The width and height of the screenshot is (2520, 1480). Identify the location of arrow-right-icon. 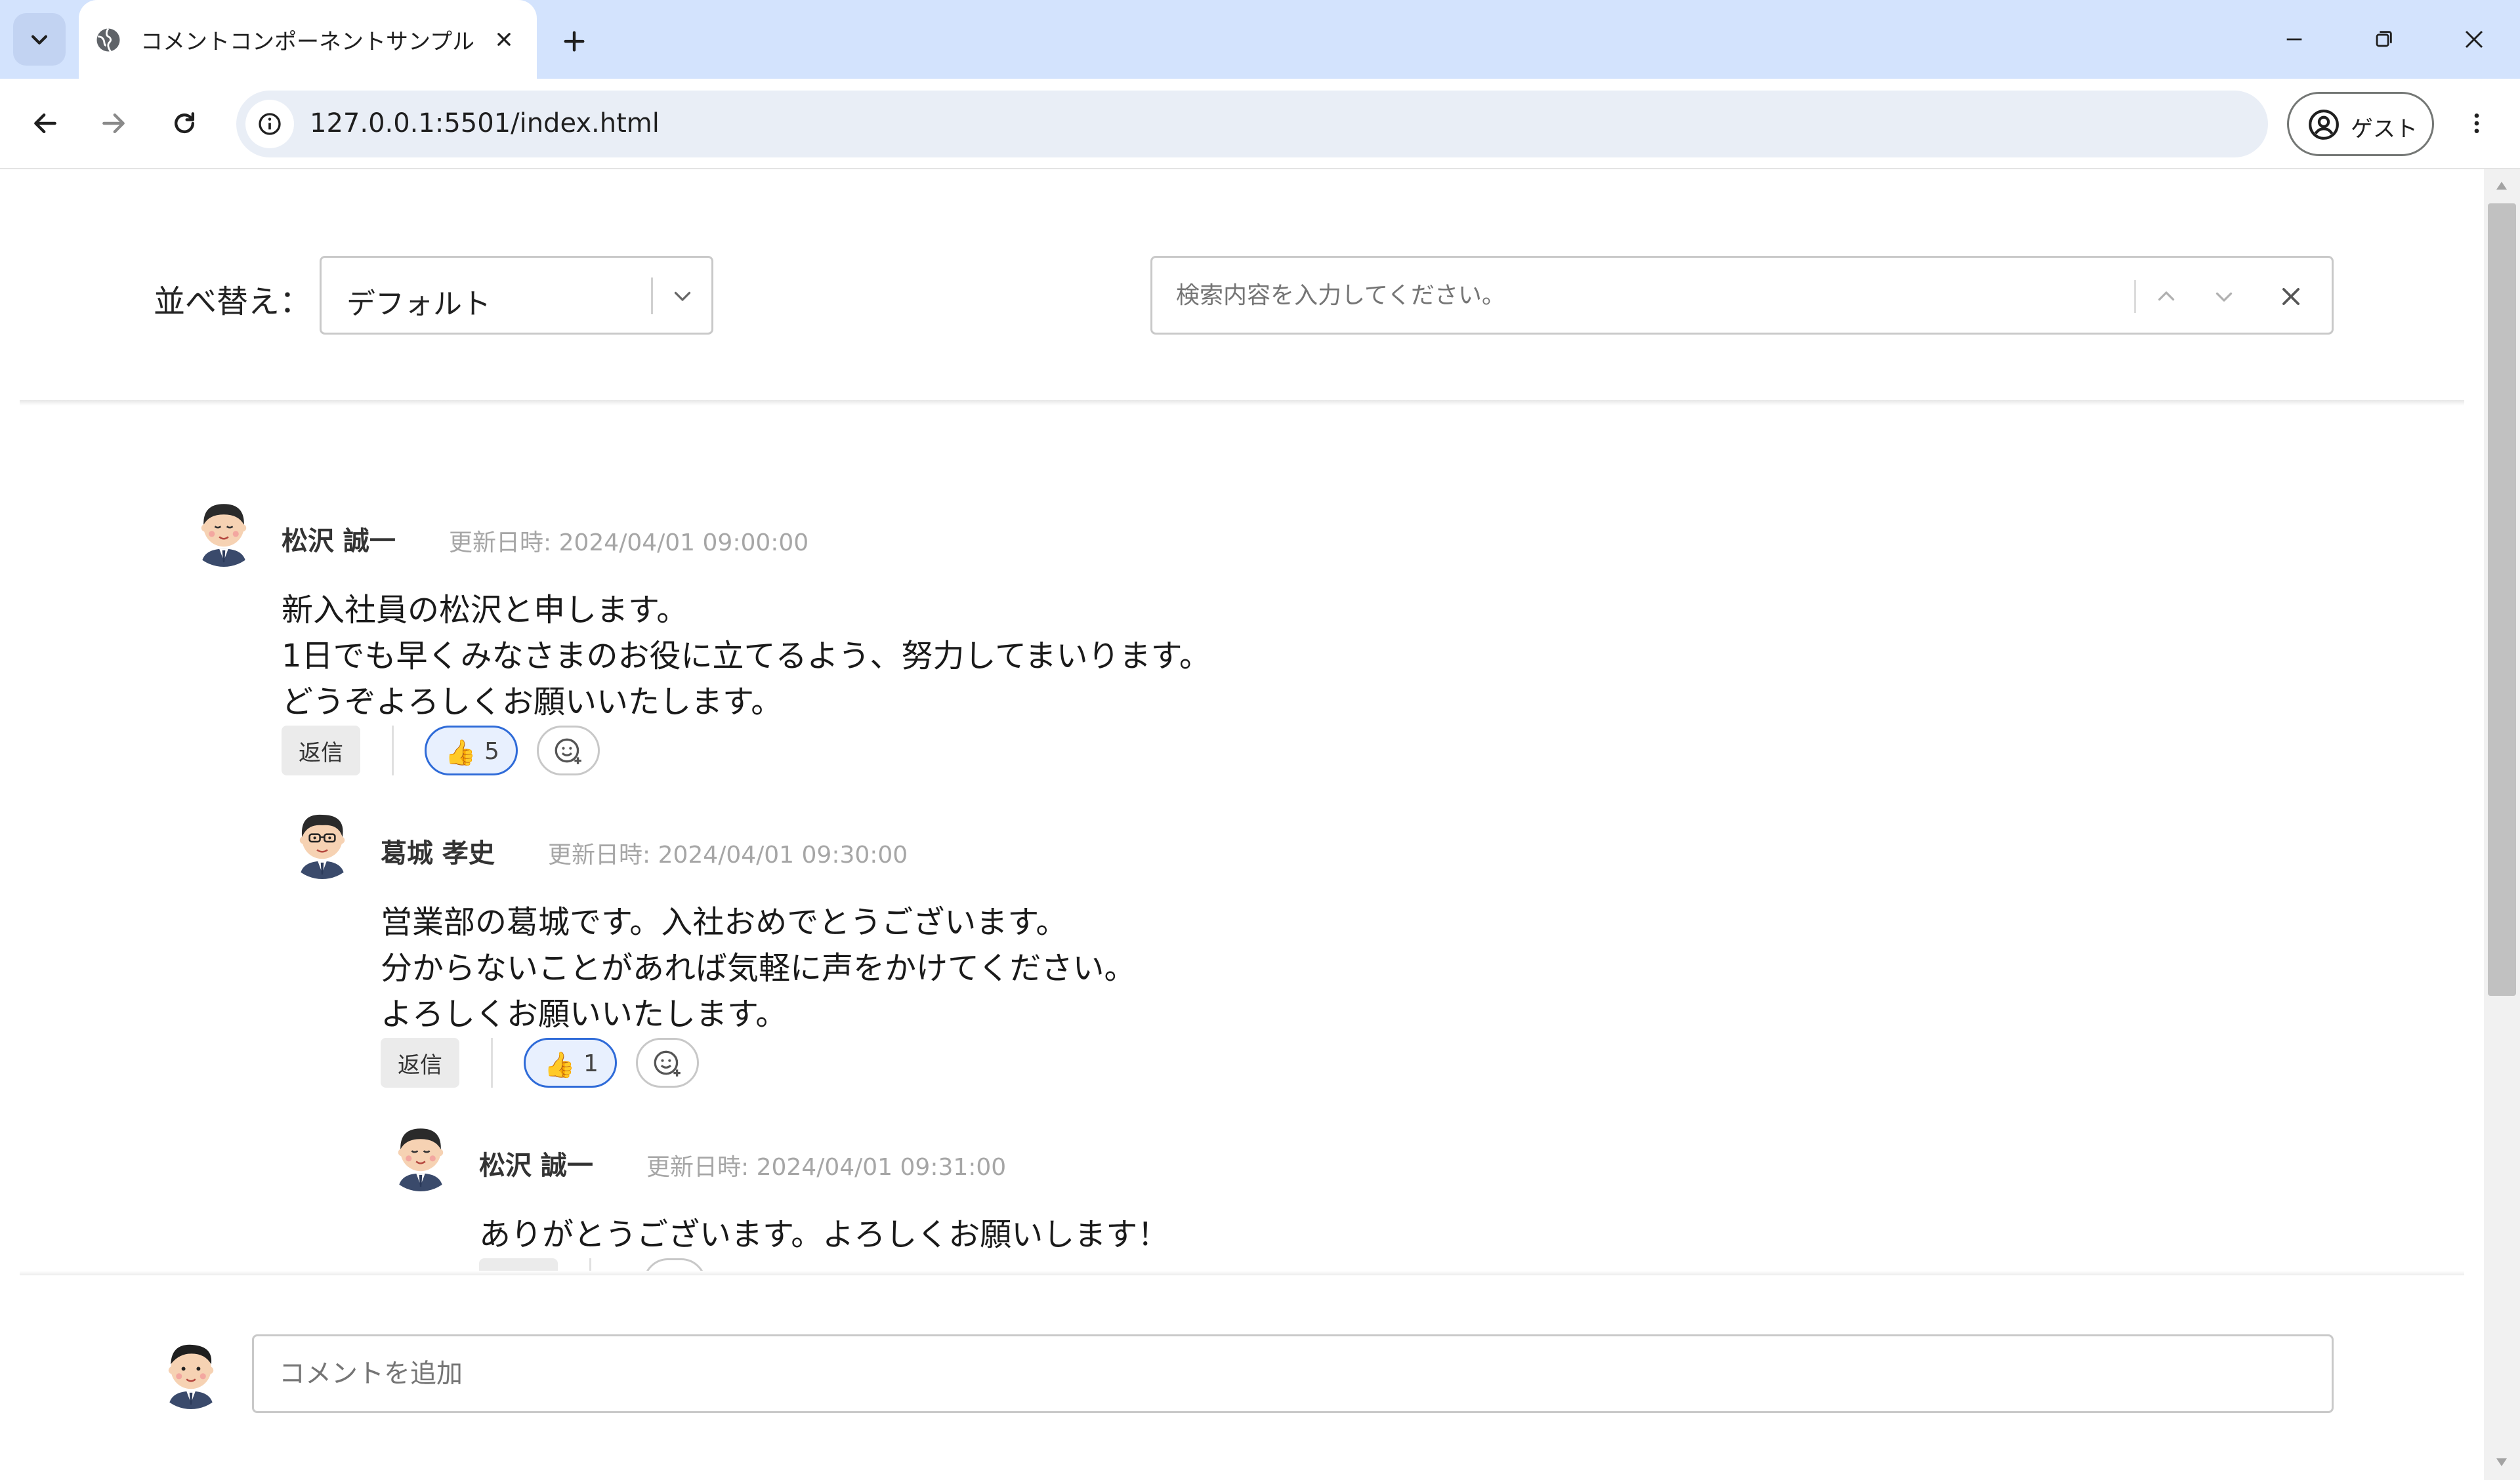
(113, 123).